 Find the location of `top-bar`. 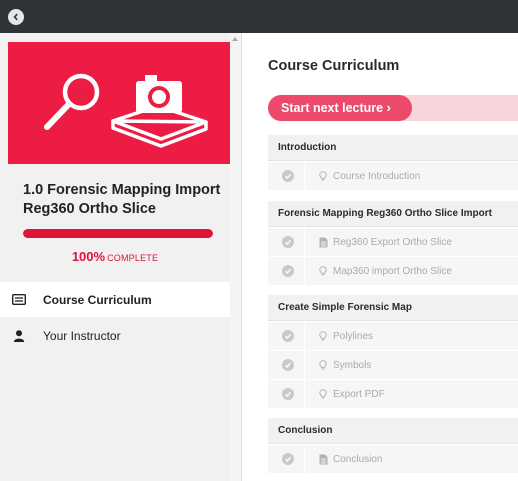

top-bar is located at coordinates (259, 16).